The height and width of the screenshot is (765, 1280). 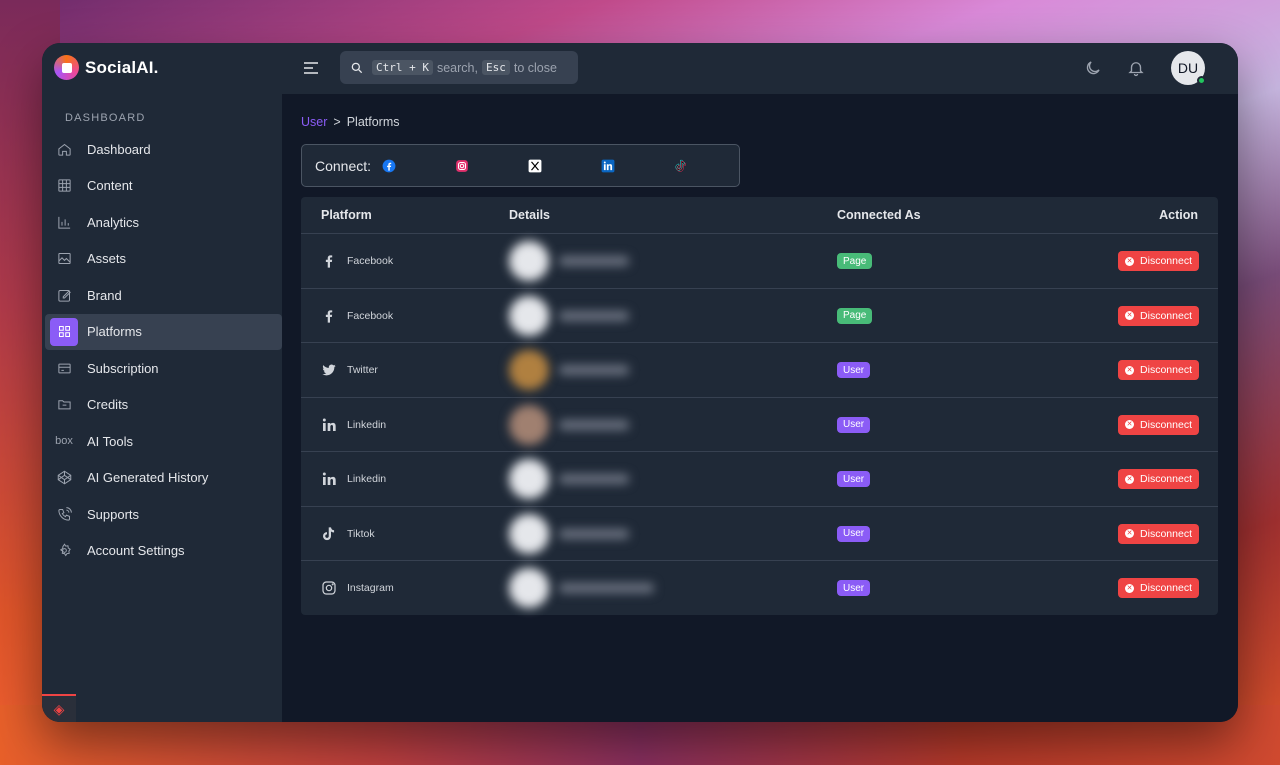 I want to click on sidebar-item-label: Subscription, so click(x=123, y=368).